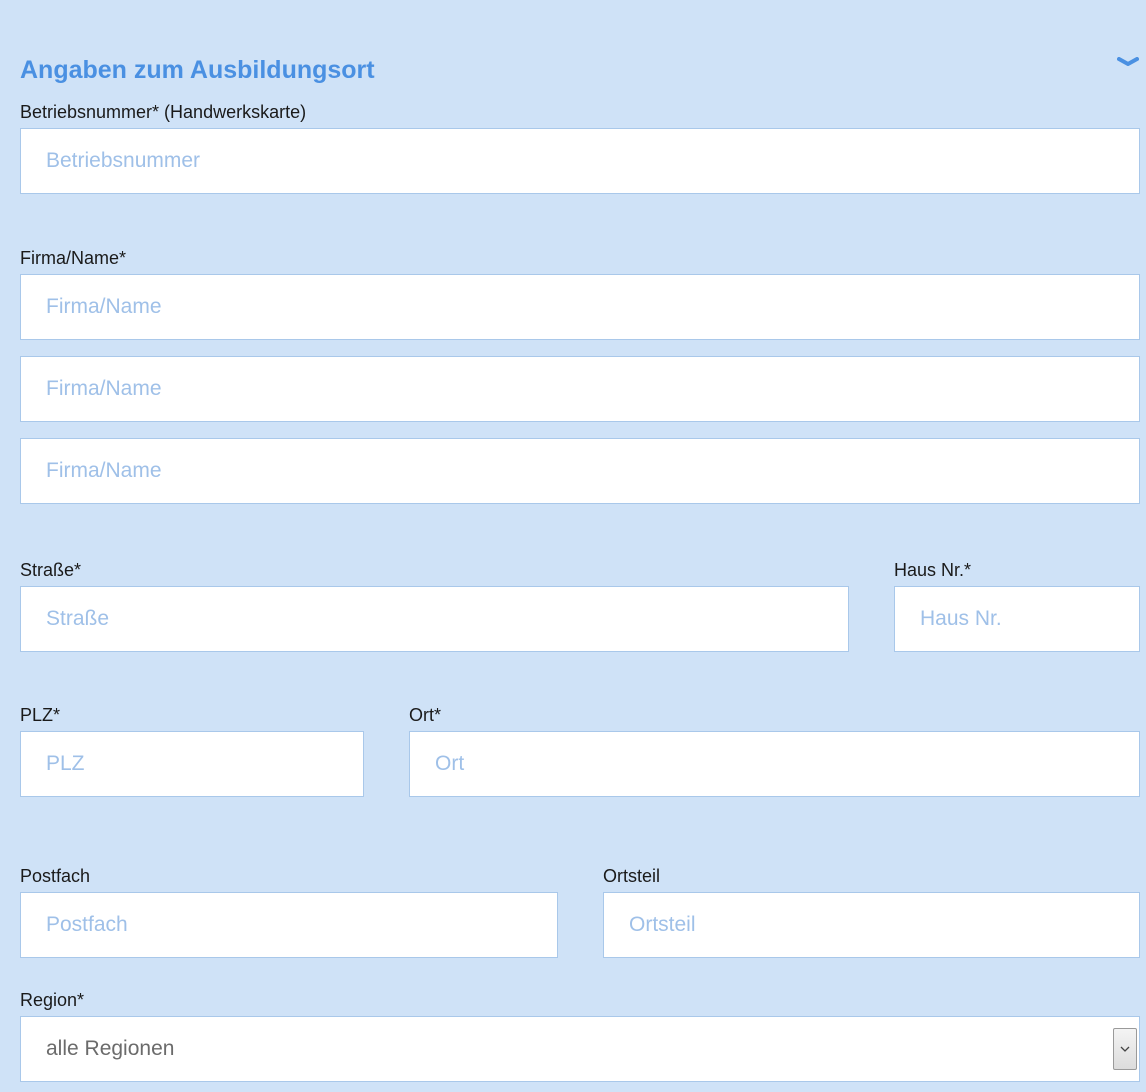 The height and width of the screenshot is (1092, 1146). I want to click on ort-input, so click(774, 764).